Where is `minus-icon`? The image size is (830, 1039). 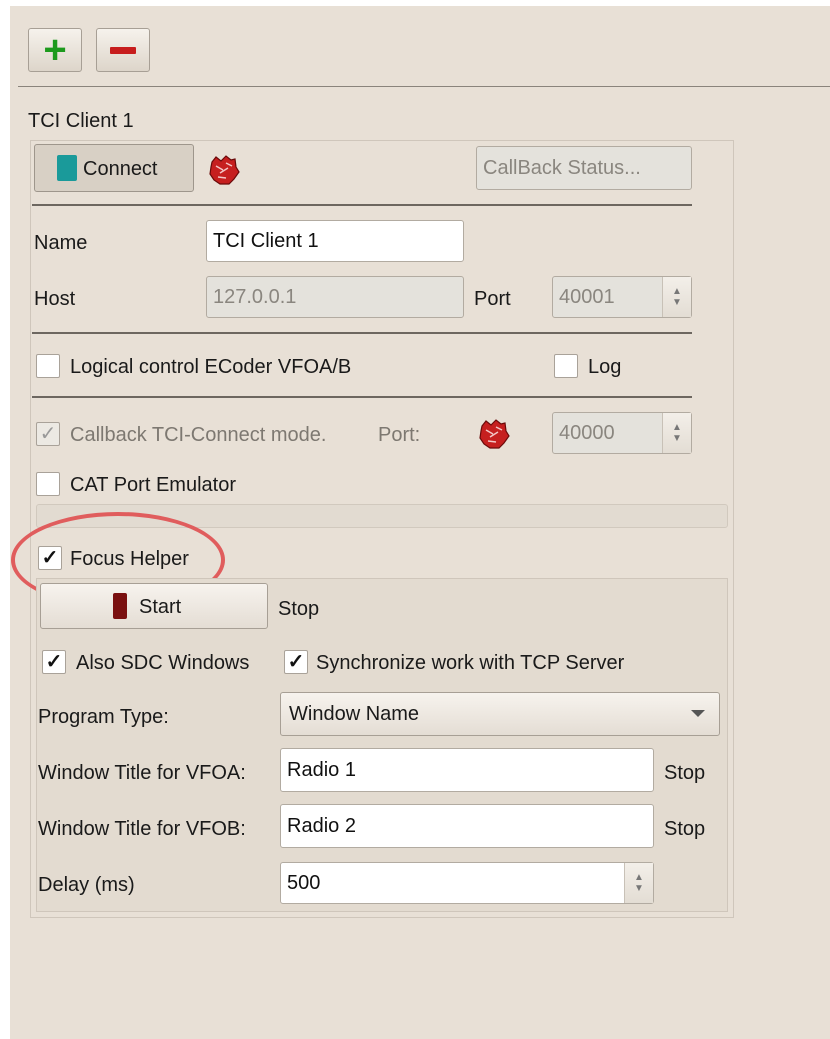 minus-icon is located at coordinates (123, 50).